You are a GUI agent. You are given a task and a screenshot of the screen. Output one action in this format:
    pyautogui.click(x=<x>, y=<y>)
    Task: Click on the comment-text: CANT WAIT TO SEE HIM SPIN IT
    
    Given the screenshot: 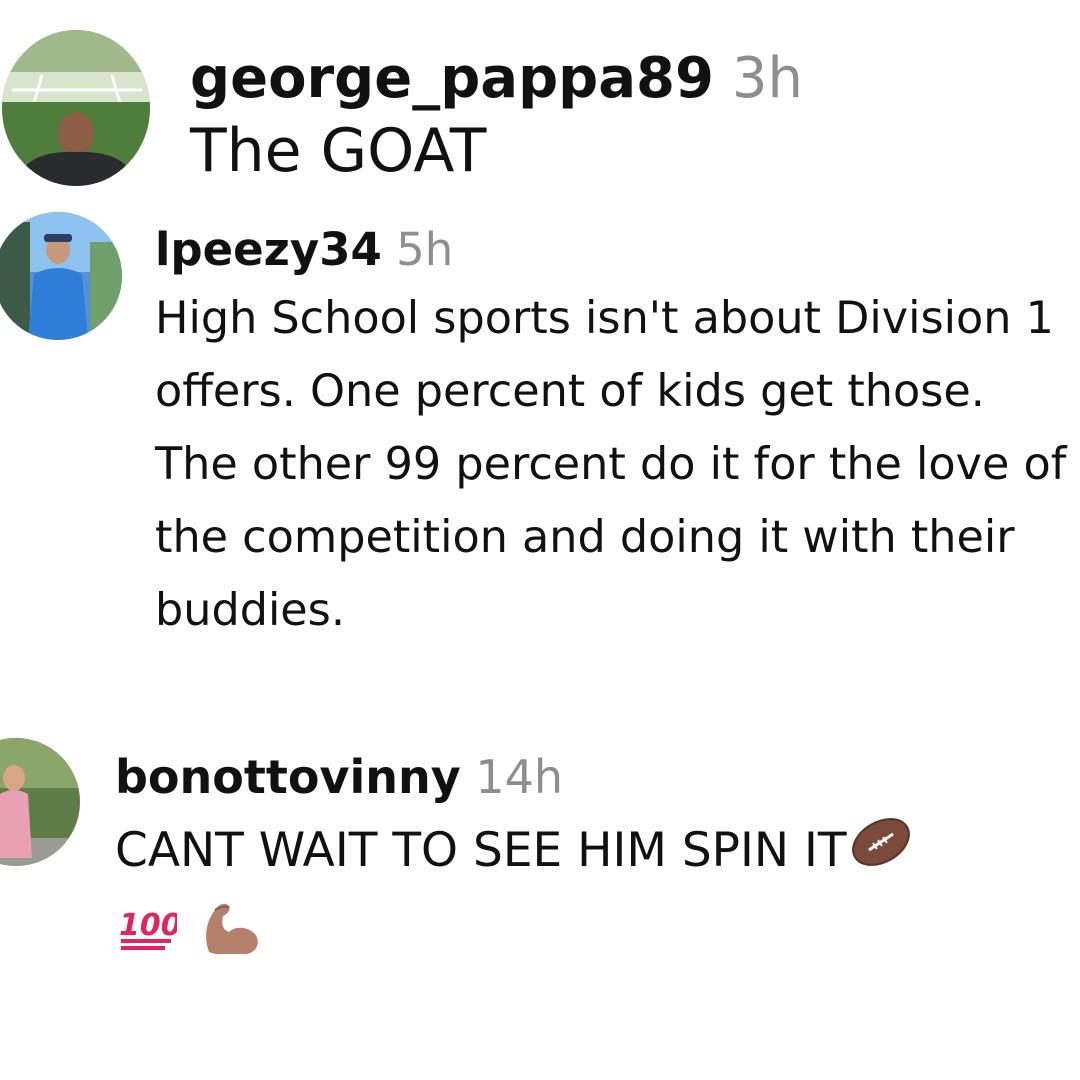 What is the action you would take?
    pyautogui.click(x=595, y=849)
    